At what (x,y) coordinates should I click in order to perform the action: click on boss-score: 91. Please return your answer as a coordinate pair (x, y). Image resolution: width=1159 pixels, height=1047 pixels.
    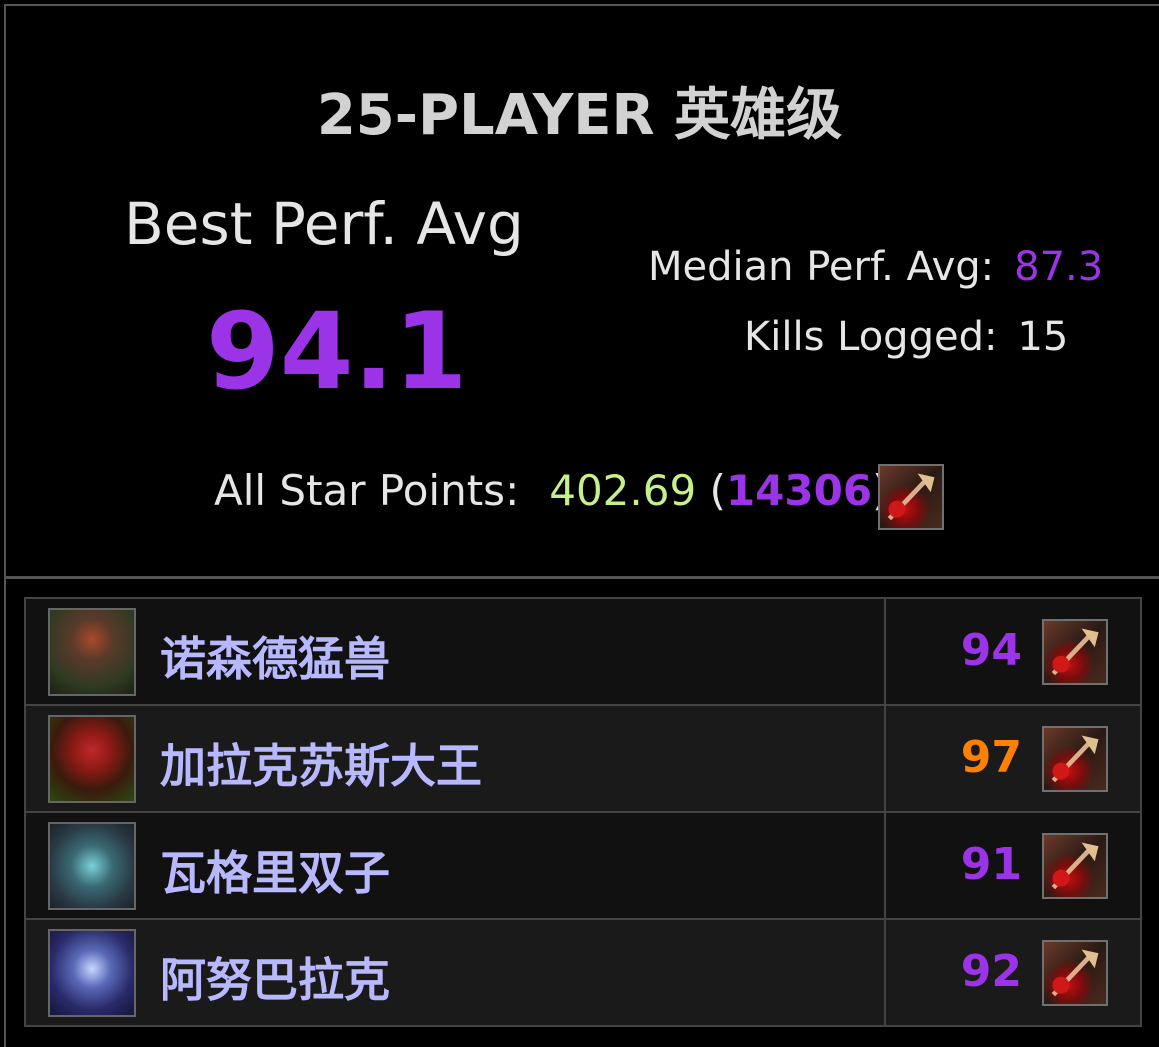
    Looking at the image, I should click on (991, 864).